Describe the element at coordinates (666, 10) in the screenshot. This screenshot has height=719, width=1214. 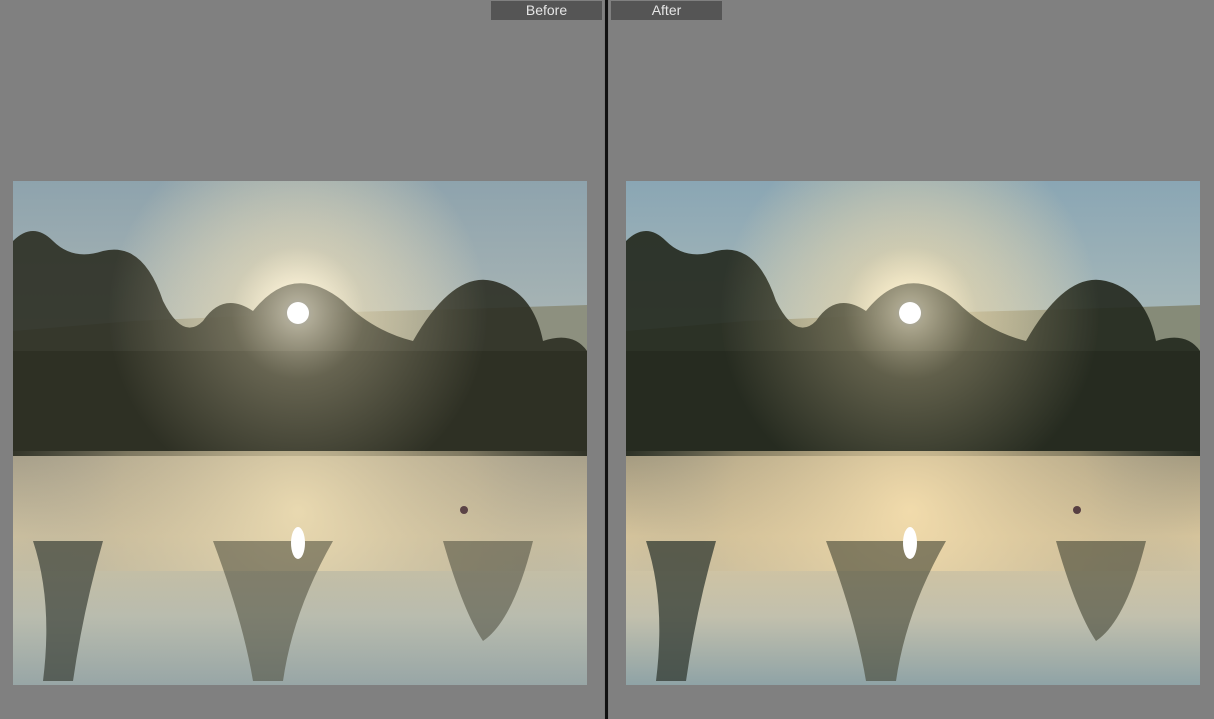
I see `after-label: After` at that location.